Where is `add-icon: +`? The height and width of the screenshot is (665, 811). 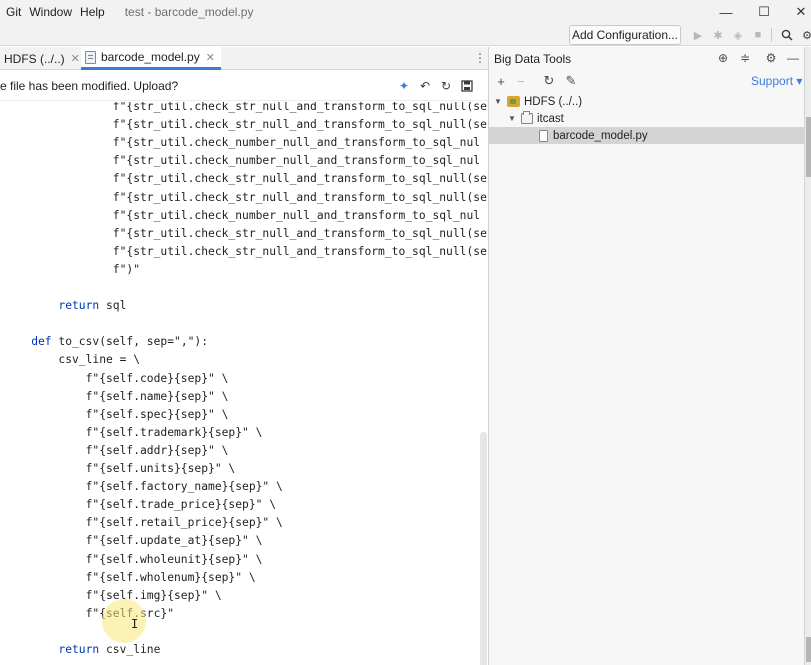 add-icon: + is located at coordinates (501, 81).